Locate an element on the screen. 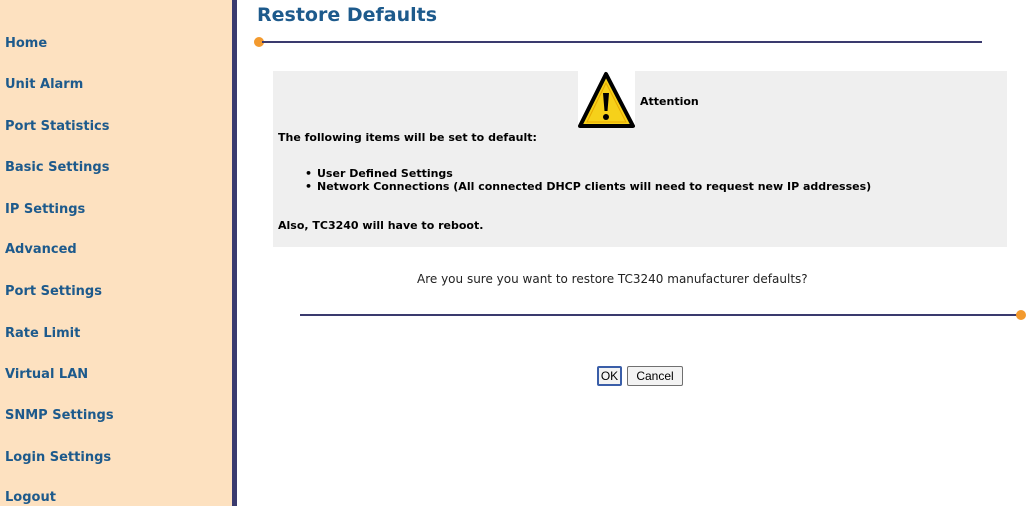  sidebar-item-advanced: Advanced is located at coordinates (41, 249).